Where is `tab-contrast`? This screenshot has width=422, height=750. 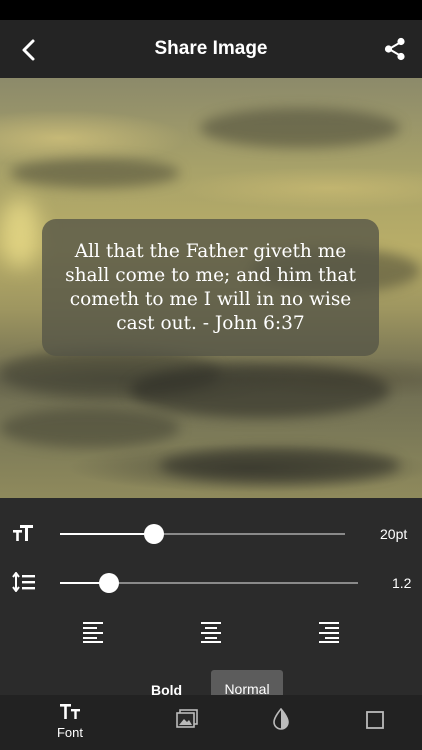
tab-contrast is located at coordinates (281, 722).